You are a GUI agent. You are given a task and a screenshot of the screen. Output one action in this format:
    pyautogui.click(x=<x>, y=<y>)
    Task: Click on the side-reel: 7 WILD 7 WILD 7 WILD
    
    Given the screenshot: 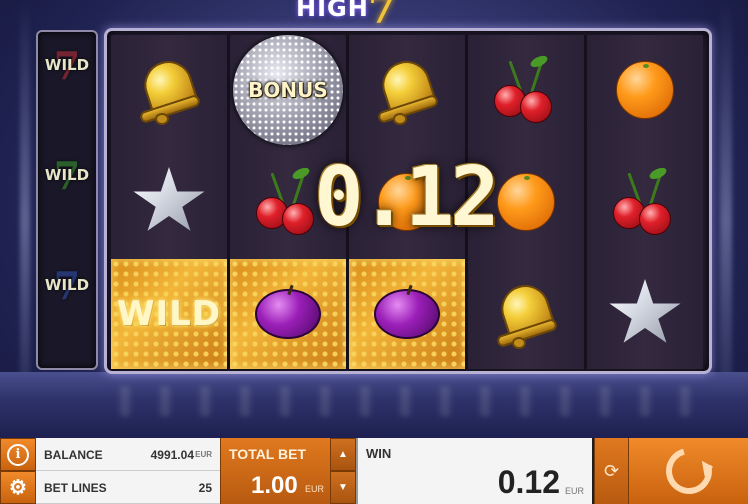 What is the action you would take?
    pyautogui.click(x=67, y=200)
    